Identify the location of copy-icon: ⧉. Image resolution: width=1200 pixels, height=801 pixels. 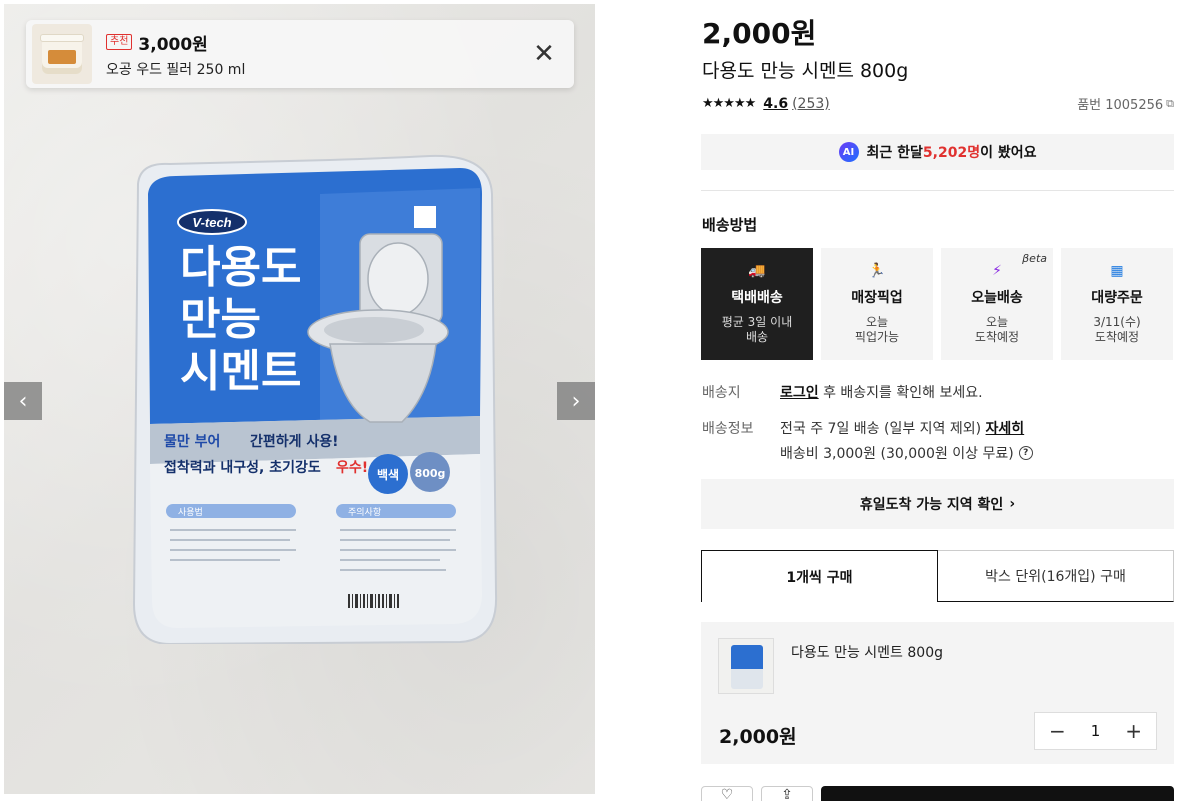
(1170, 104).